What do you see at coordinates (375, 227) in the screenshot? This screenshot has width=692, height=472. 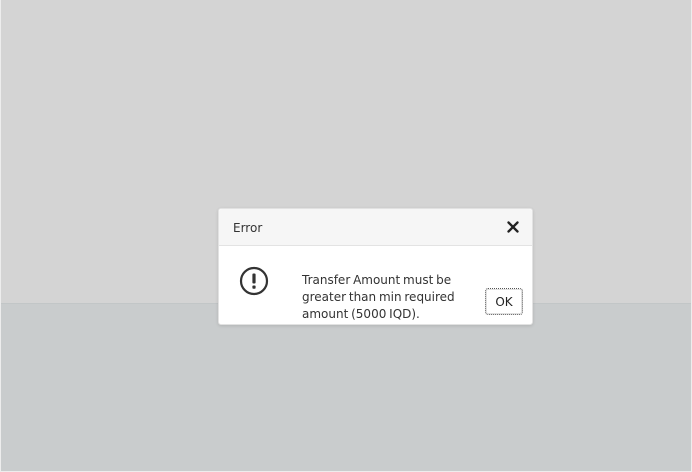 I see `dialog-header: Error` at bounding box center [375, 227].